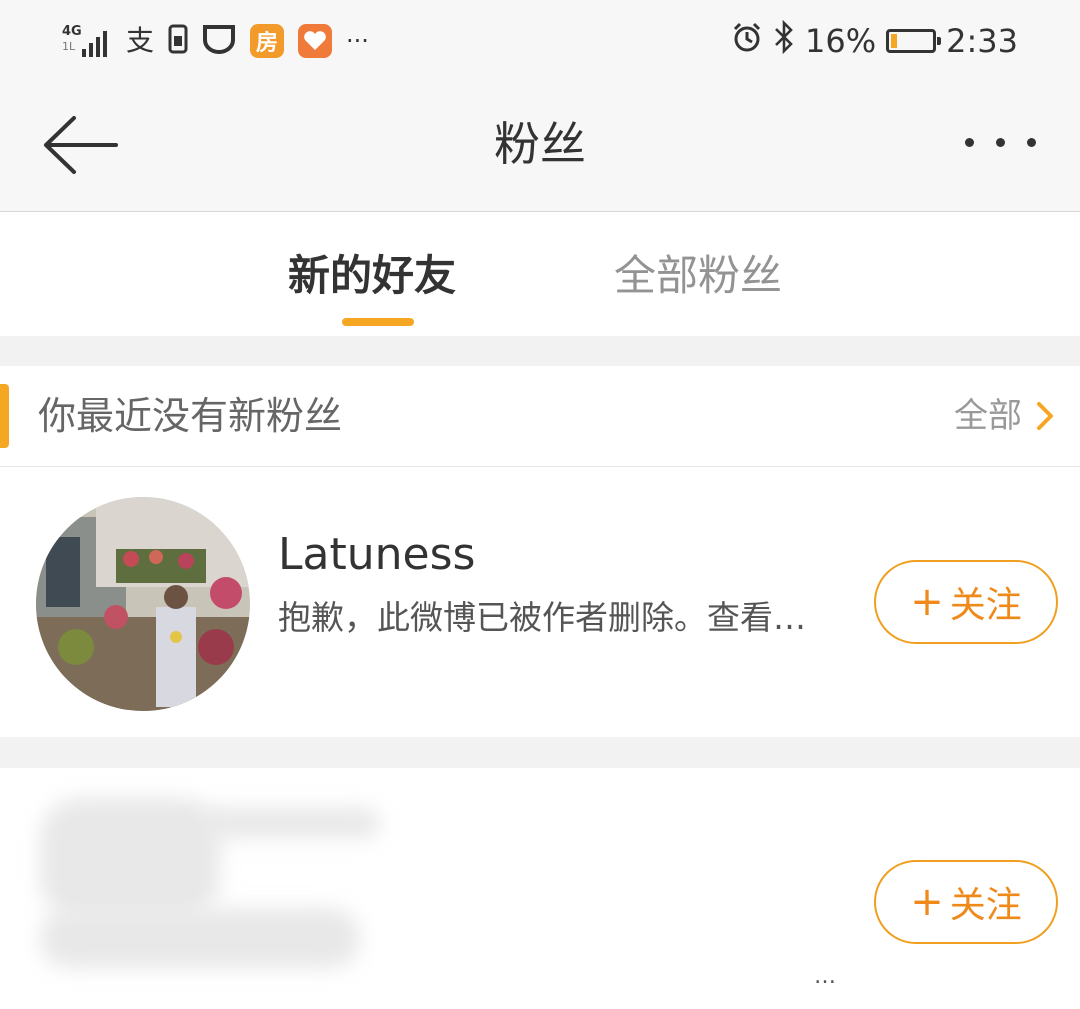 Image resolution: width=1080 pixels, height=1009 pixels. I want to click on user-name, so click(290, 823).